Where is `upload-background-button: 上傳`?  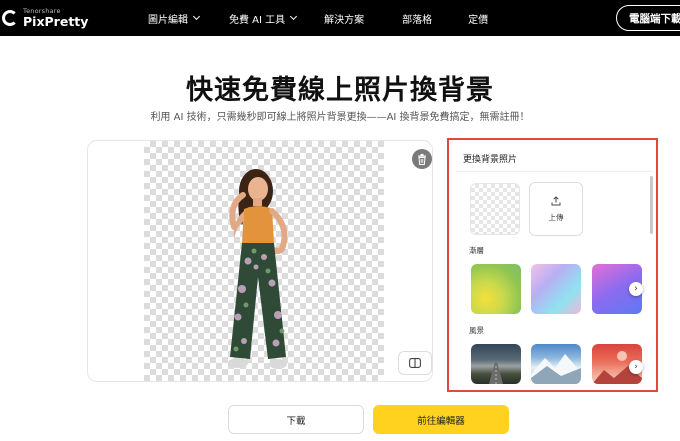 upload-background-button: 上傳 is located at coordinates (556, 209).